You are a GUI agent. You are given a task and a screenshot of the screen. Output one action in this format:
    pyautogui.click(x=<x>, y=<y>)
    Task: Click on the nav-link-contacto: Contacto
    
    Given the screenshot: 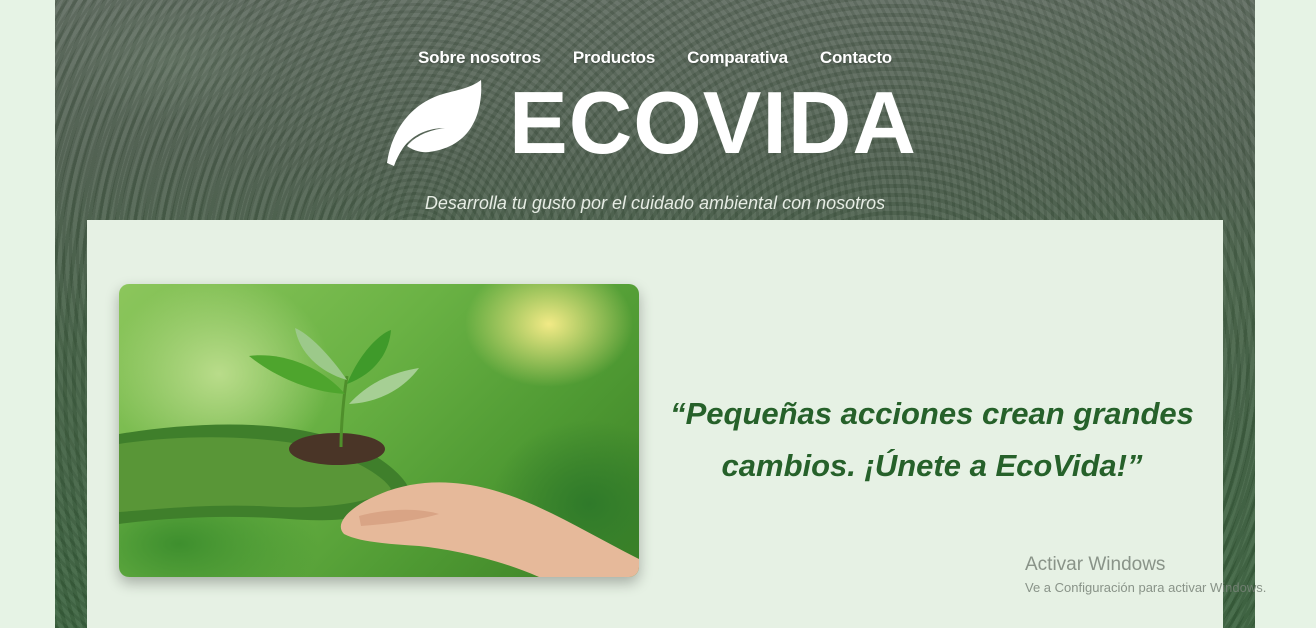 What is the action you would take?
    pyautogui.click(x=856, y=58)
    